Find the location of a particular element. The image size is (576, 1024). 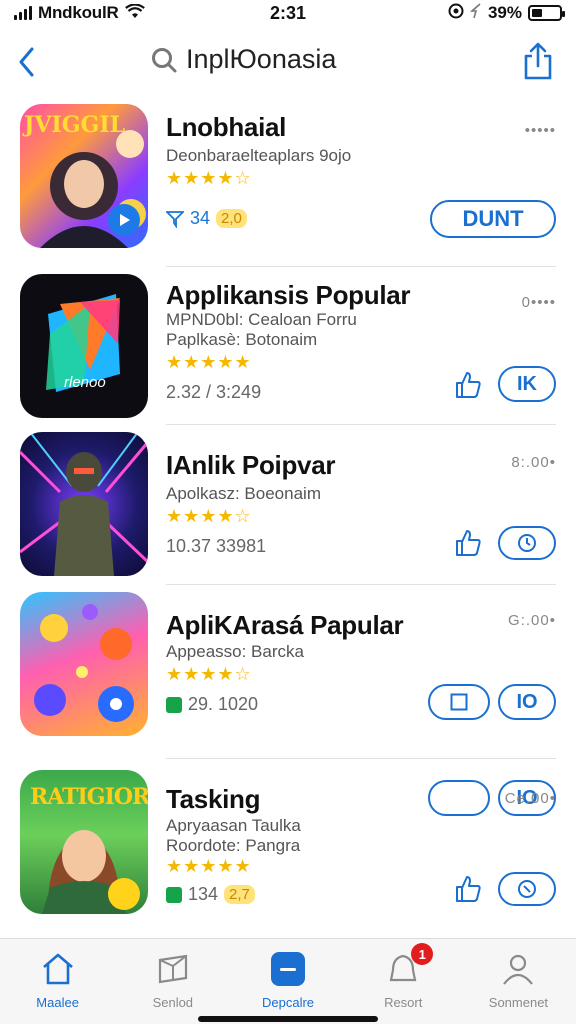

meta-value: 2.32 / 3:249 is located at coordinates (214, 392).